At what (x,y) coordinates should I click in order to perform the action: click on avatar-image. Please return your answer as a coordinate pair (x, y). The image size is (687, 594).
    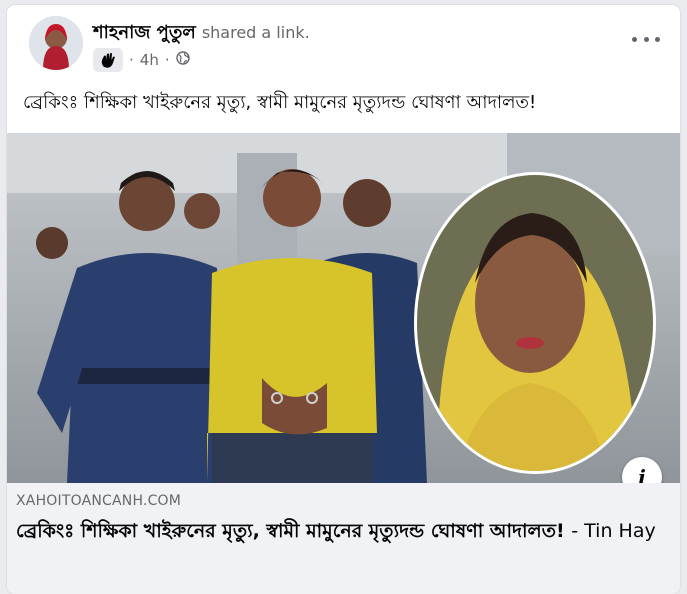
    Looking at the image, I should click on (56, 43).